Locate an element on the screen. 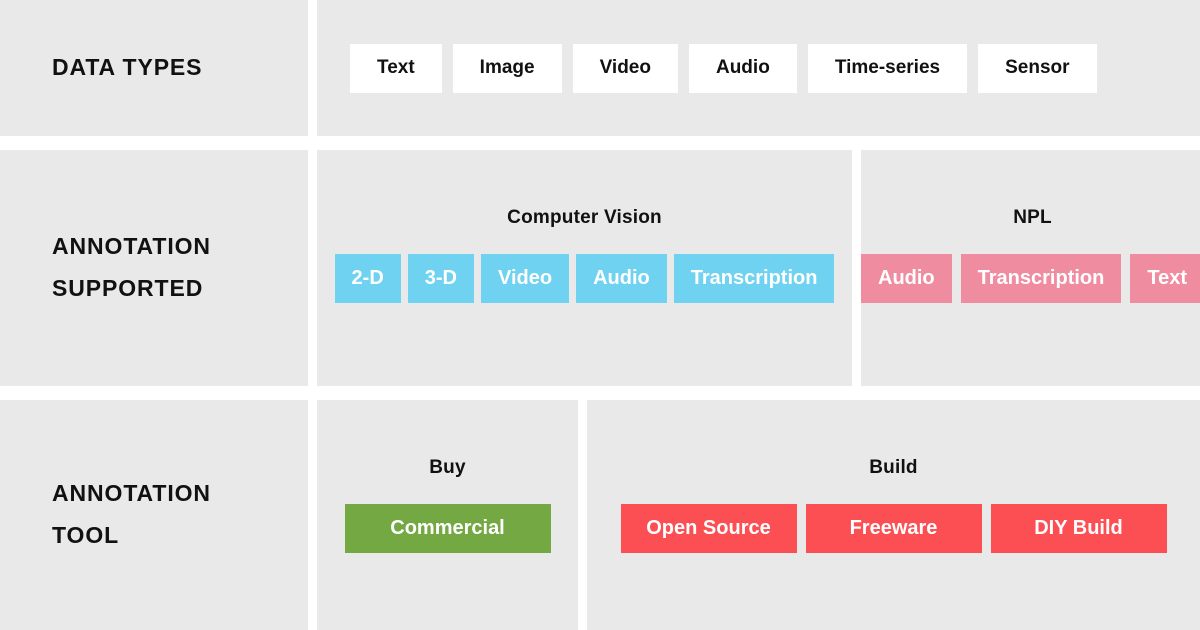 The image size is (1200, 630). chip-label: Sensor is located at coordinates (1037, 67).